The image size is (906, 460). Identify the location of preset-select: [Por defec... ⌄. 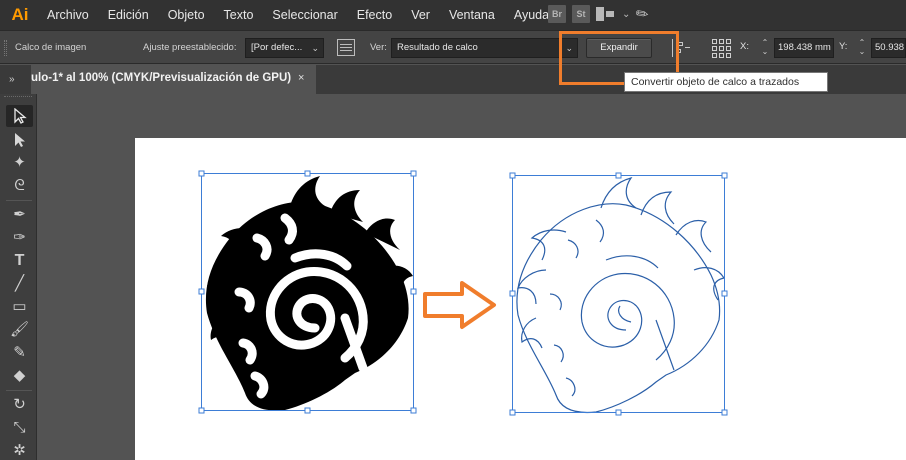
(284, 48).